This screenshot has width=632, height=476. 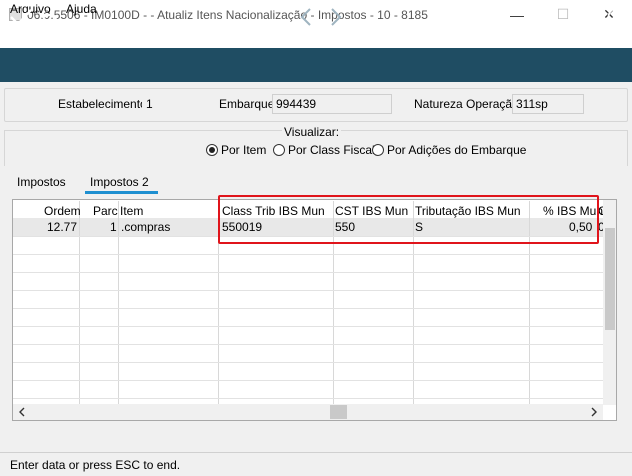 What do you see at coordinates (163, 104) in the screenshot?
I see `estabelecimento-field: 1` at bounding box center [163, 104].